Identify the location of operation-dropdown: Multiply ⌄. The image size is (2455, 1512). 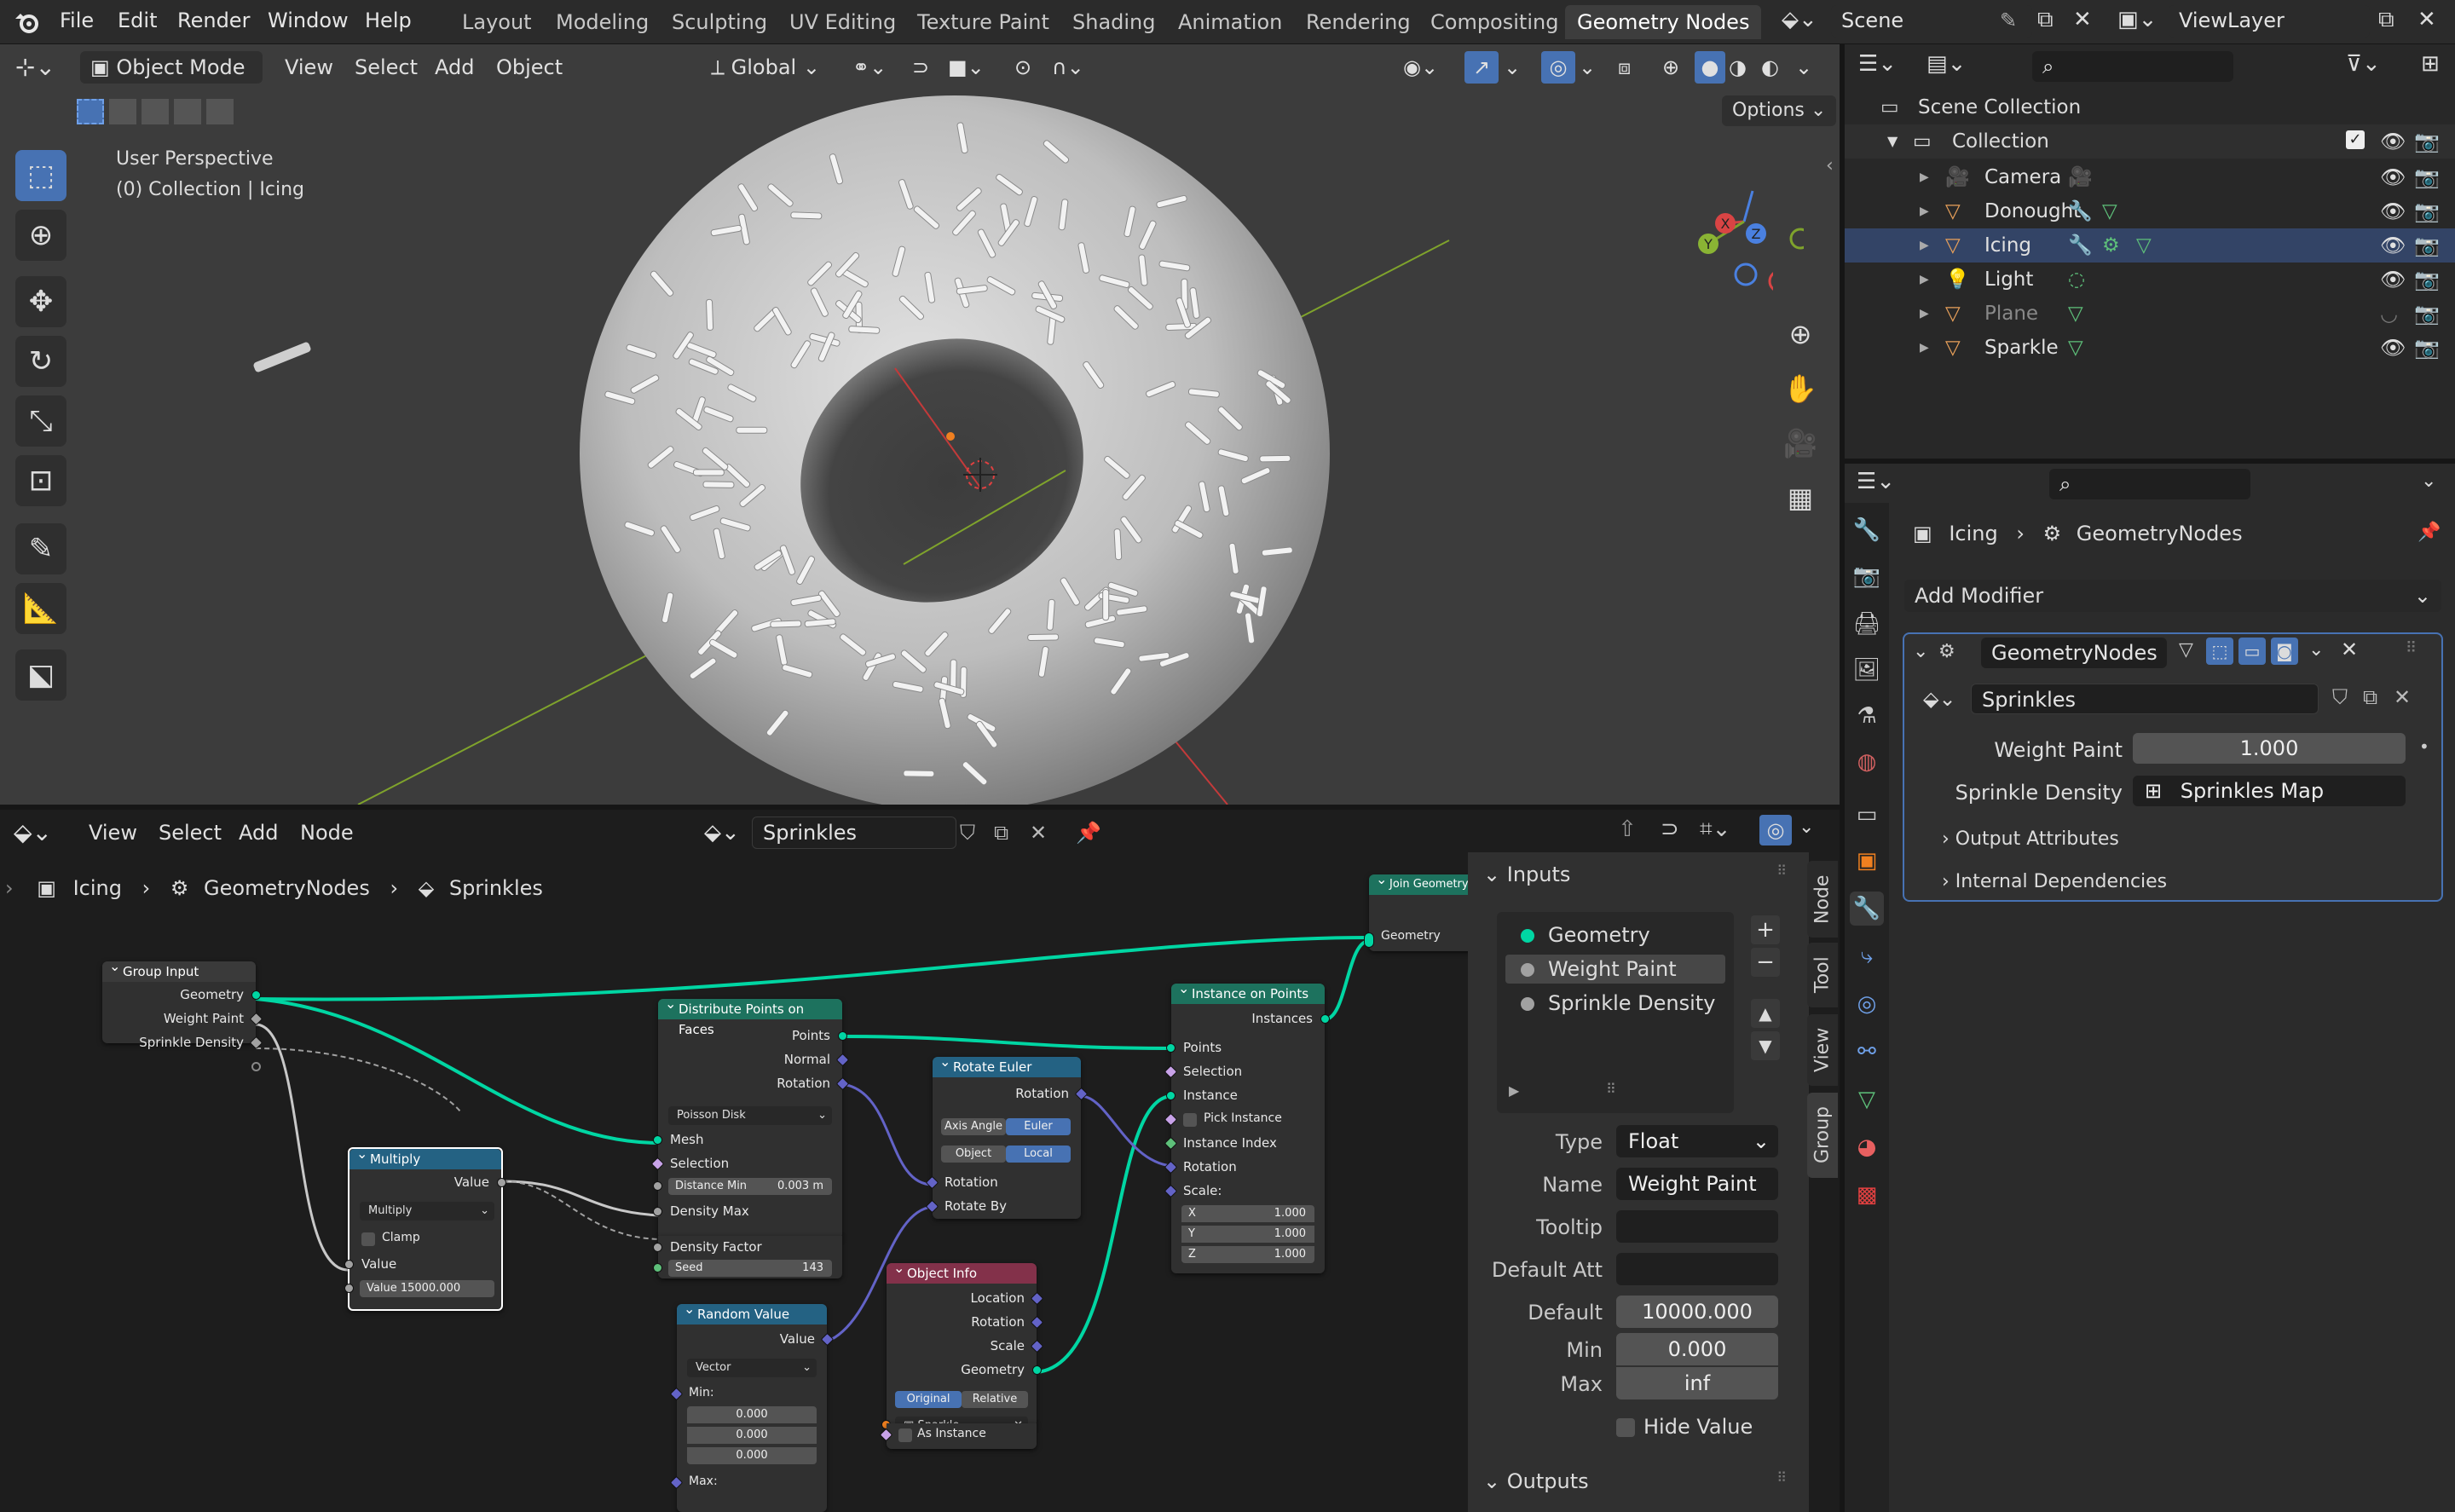
(427, 1211).